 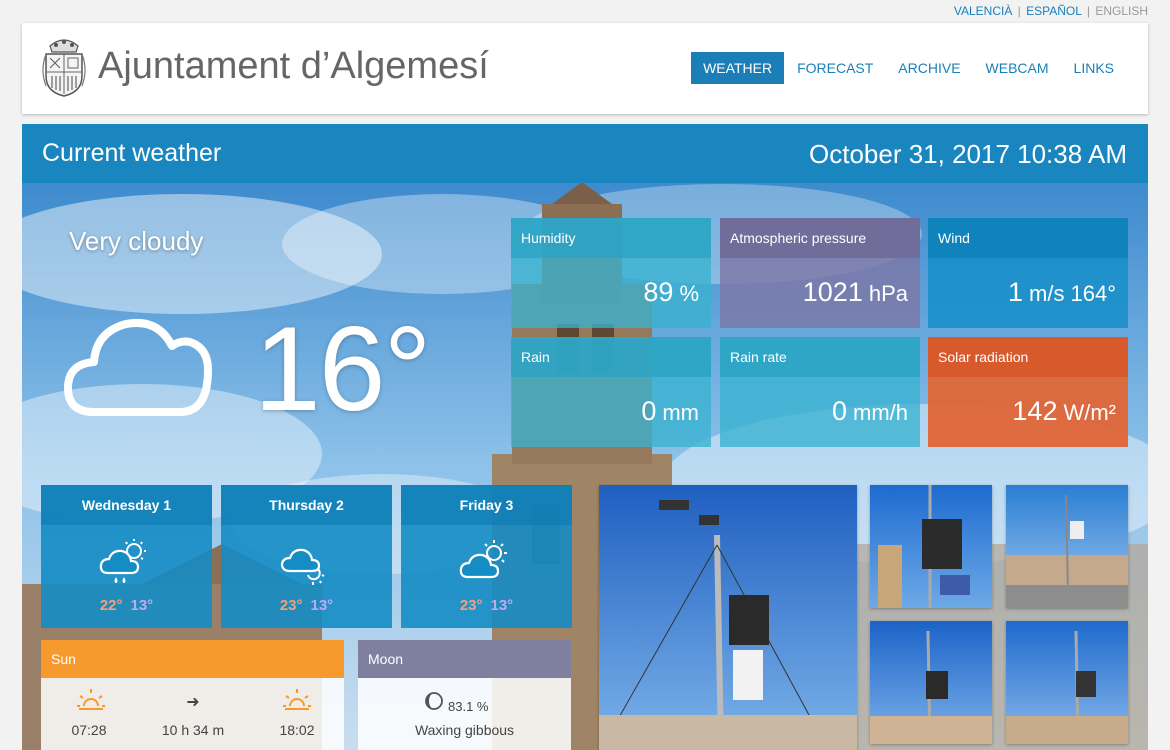 What do you see at coordinates (1028, 357) in the screenshot?
I see `solar-radiation-label: Solar radiation` at bounding box center [1028, 357].